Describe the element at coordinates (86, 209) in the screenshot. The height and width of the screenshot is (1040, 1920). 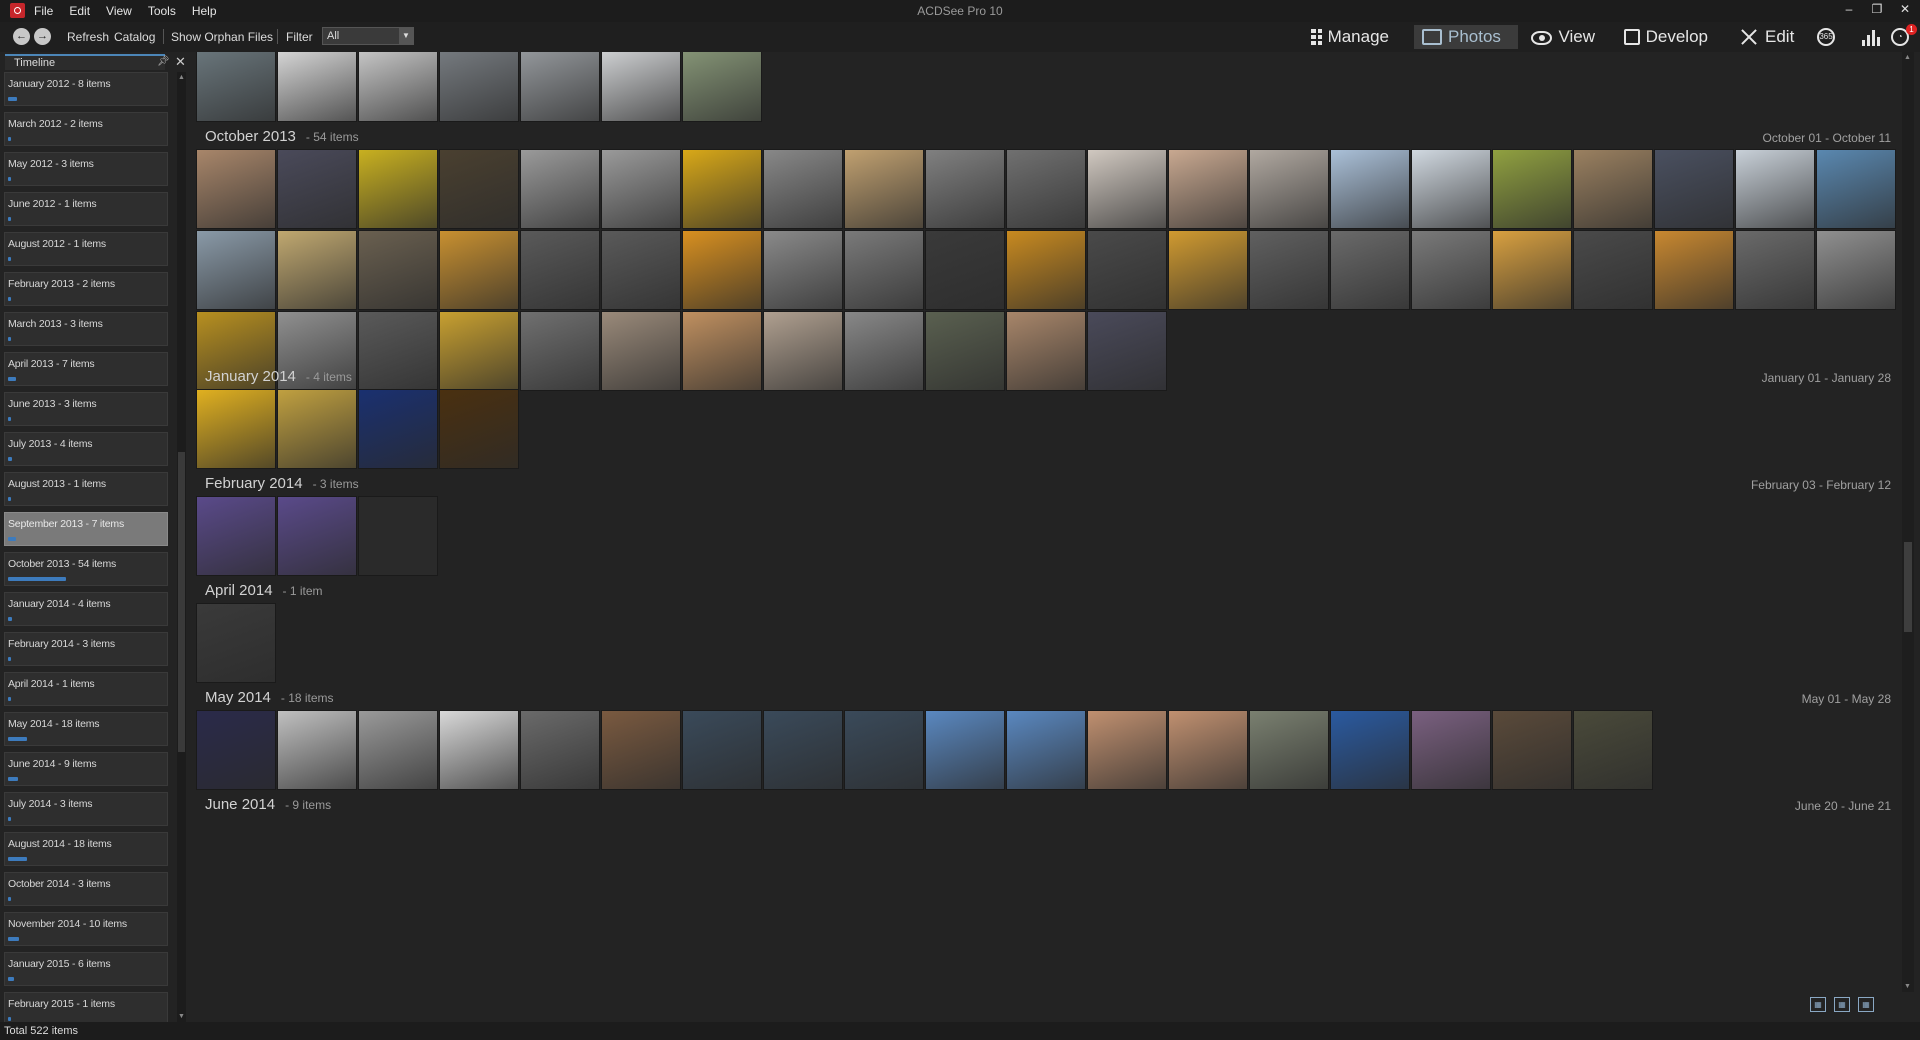
I see `timeline-item: June 2012 - 1 items` at that location.